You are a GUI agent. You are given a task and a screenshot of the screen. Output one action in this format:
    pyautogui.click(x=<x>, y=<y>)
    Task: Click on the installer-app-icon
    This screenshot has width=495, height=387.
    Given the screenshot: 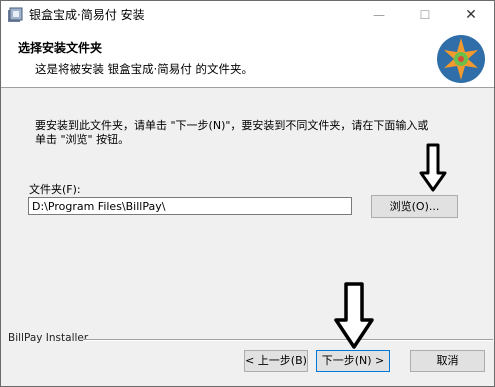 What is the action you would take?
    pyautogui.click(x=15, y=14)
    